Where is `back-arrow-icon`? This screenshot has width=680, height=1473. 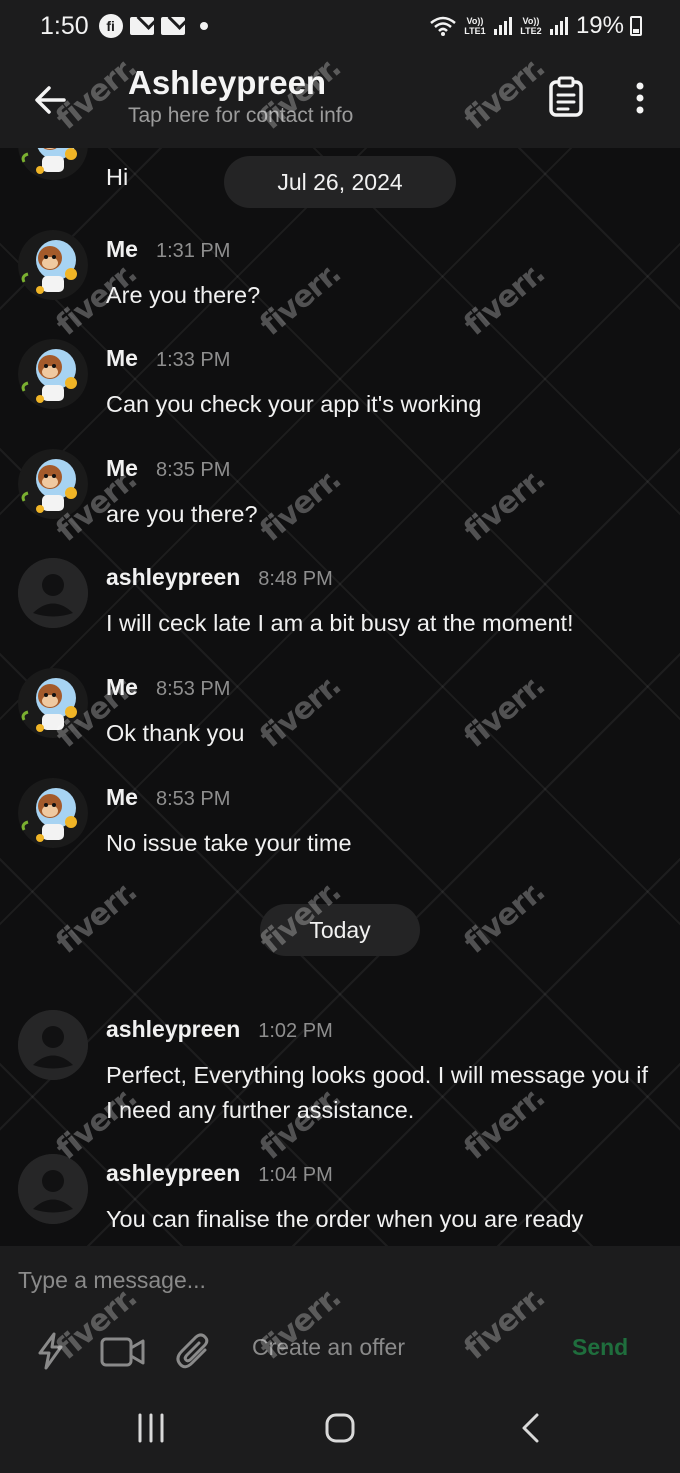 back-arrow-icon is located at coordinates (50, 100).